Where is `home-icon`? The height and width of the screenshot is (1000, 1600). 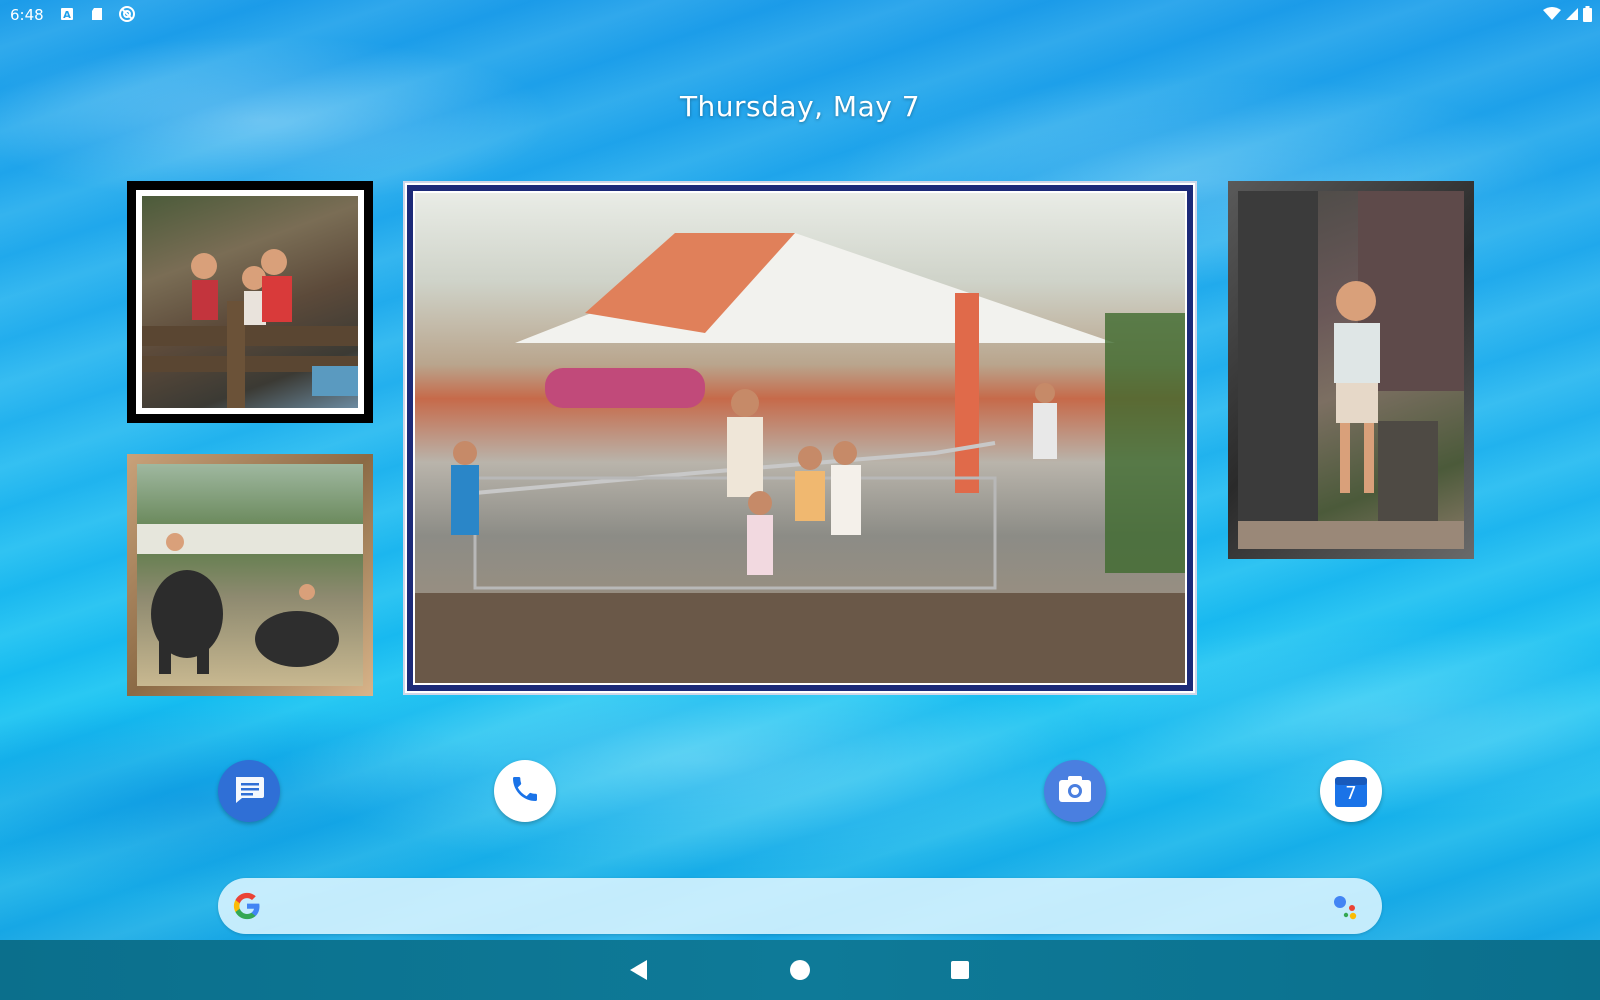 home-icon is located at coordinates (800, 970).